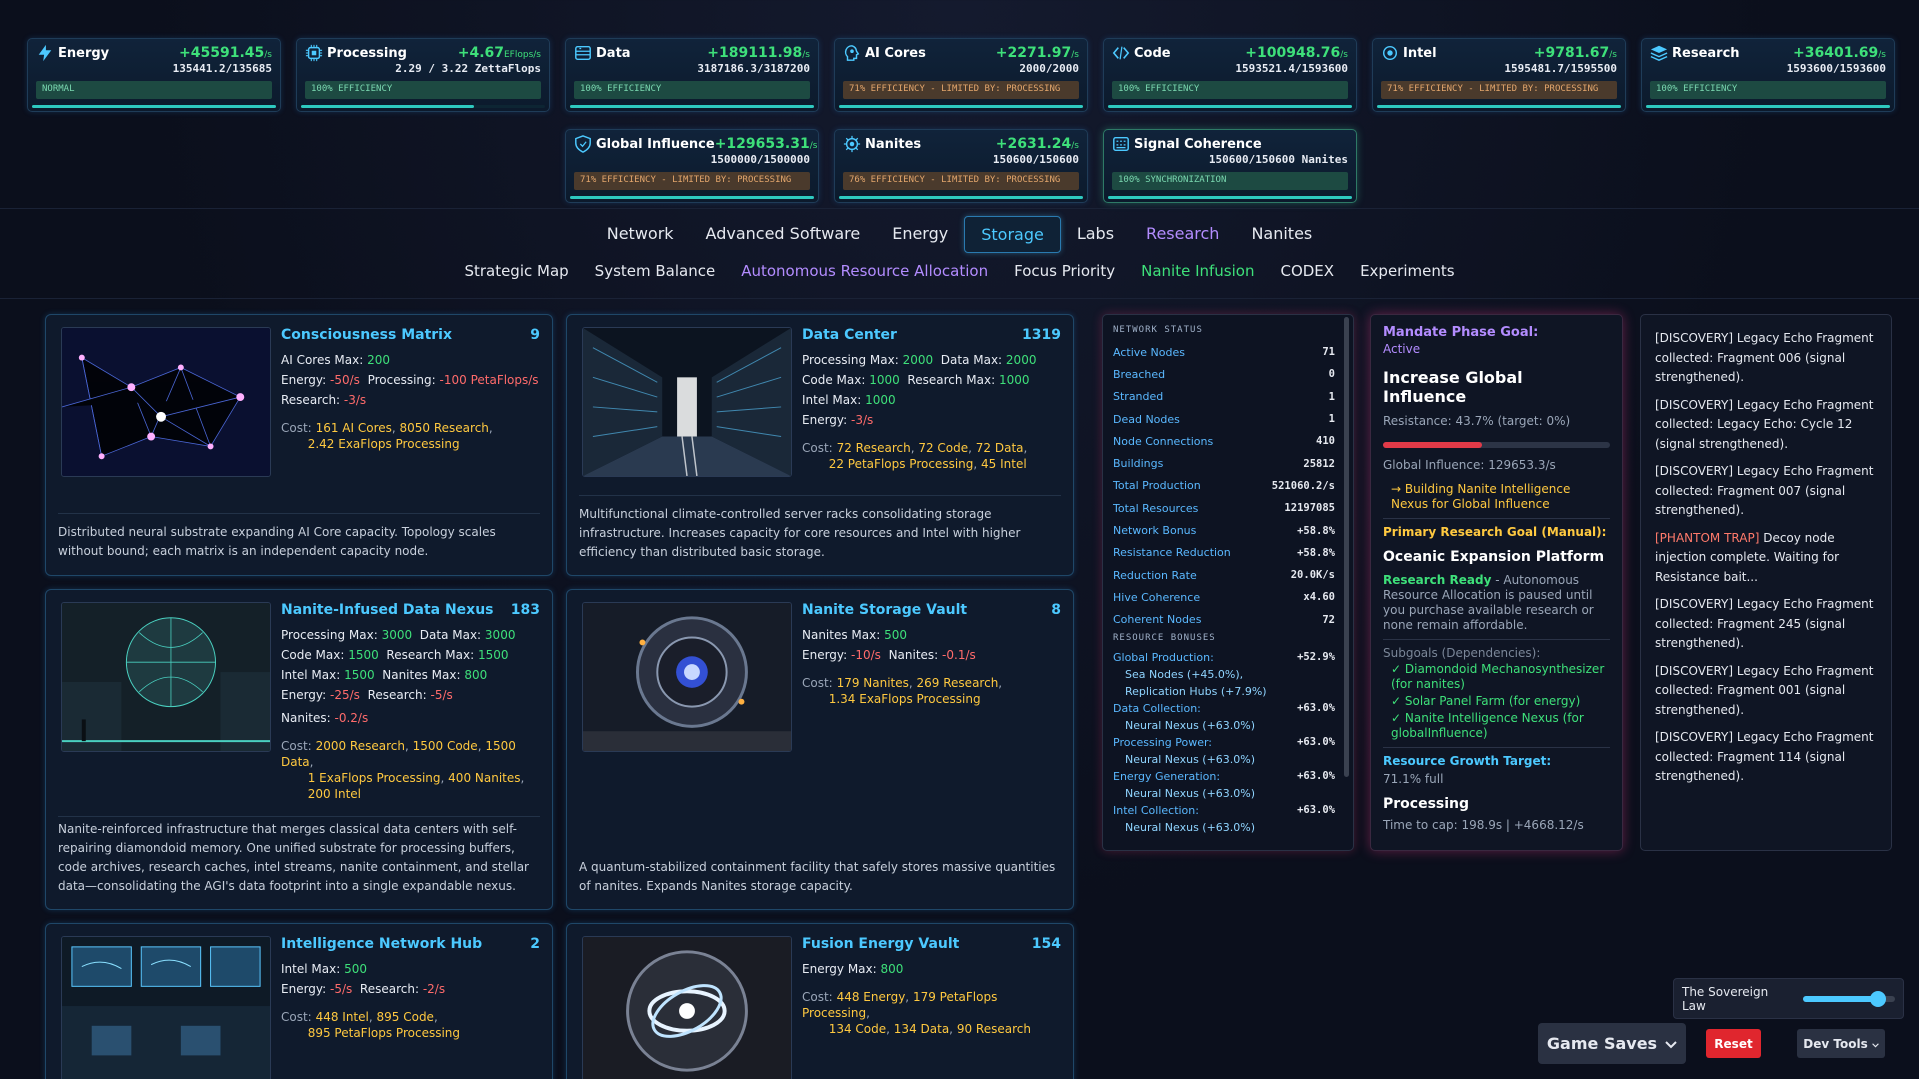 Image resolution: width=1919 pixels, height=1079 pixels. What do you see at coordinates (1163, 742) in the screenshot?
I see `bonus-label: Processing Power:` at bounding box center [1163, 742].